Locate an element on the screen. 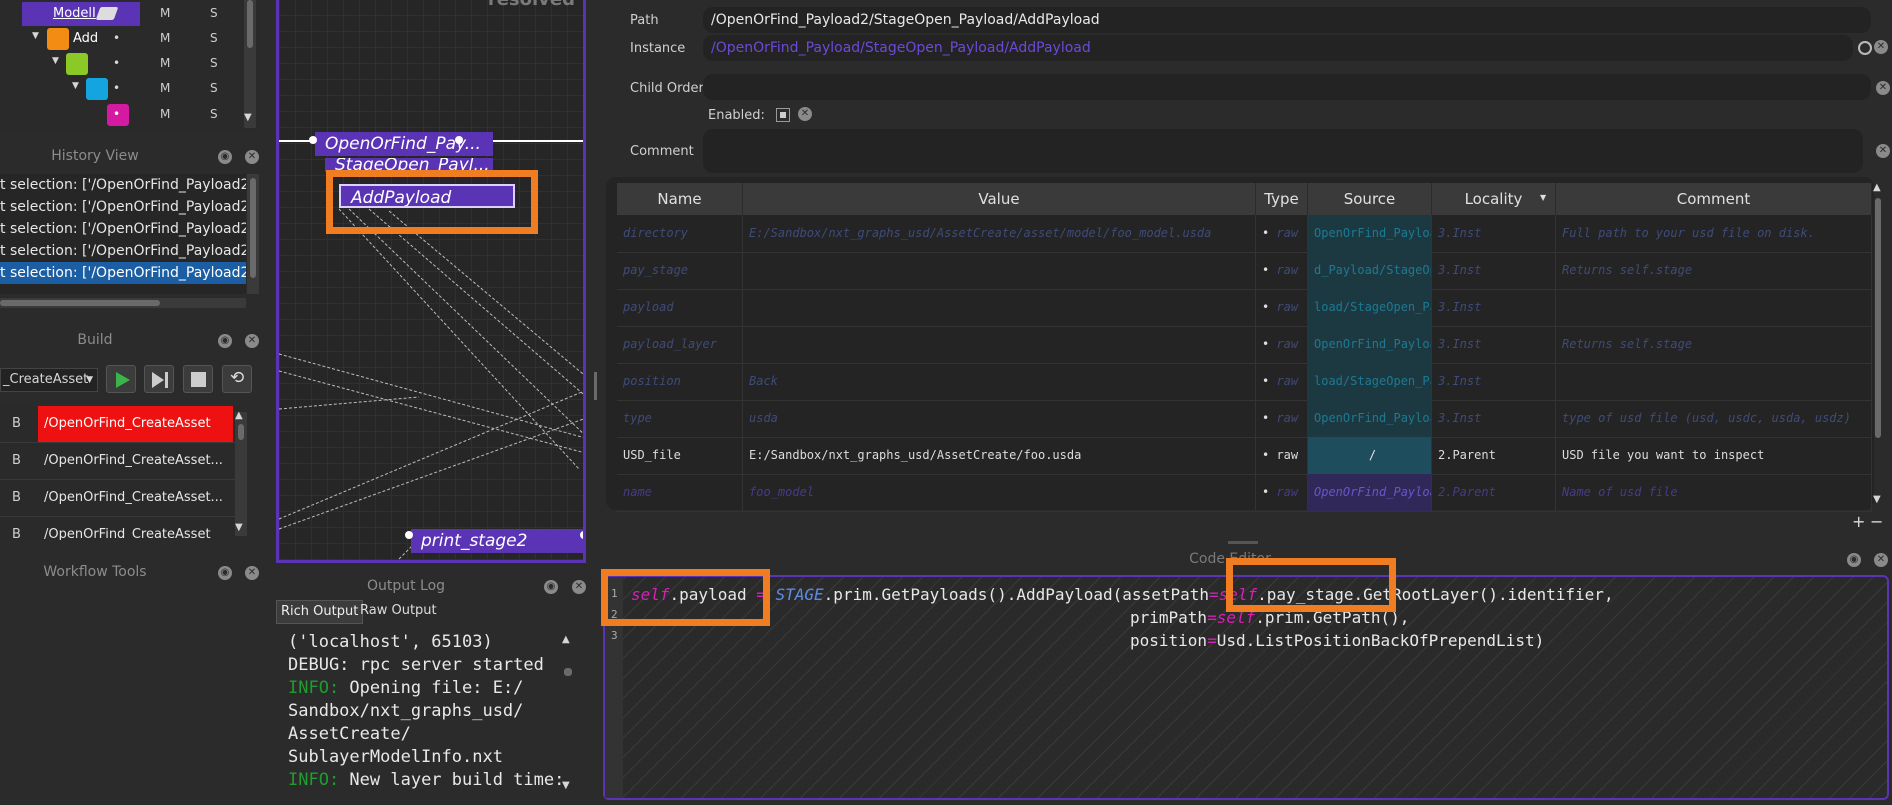 Image resolution: width=1892 pixels, height=805 pixels. build-scrollbar: ▲ ▼ is located at coordinates (241, 473).